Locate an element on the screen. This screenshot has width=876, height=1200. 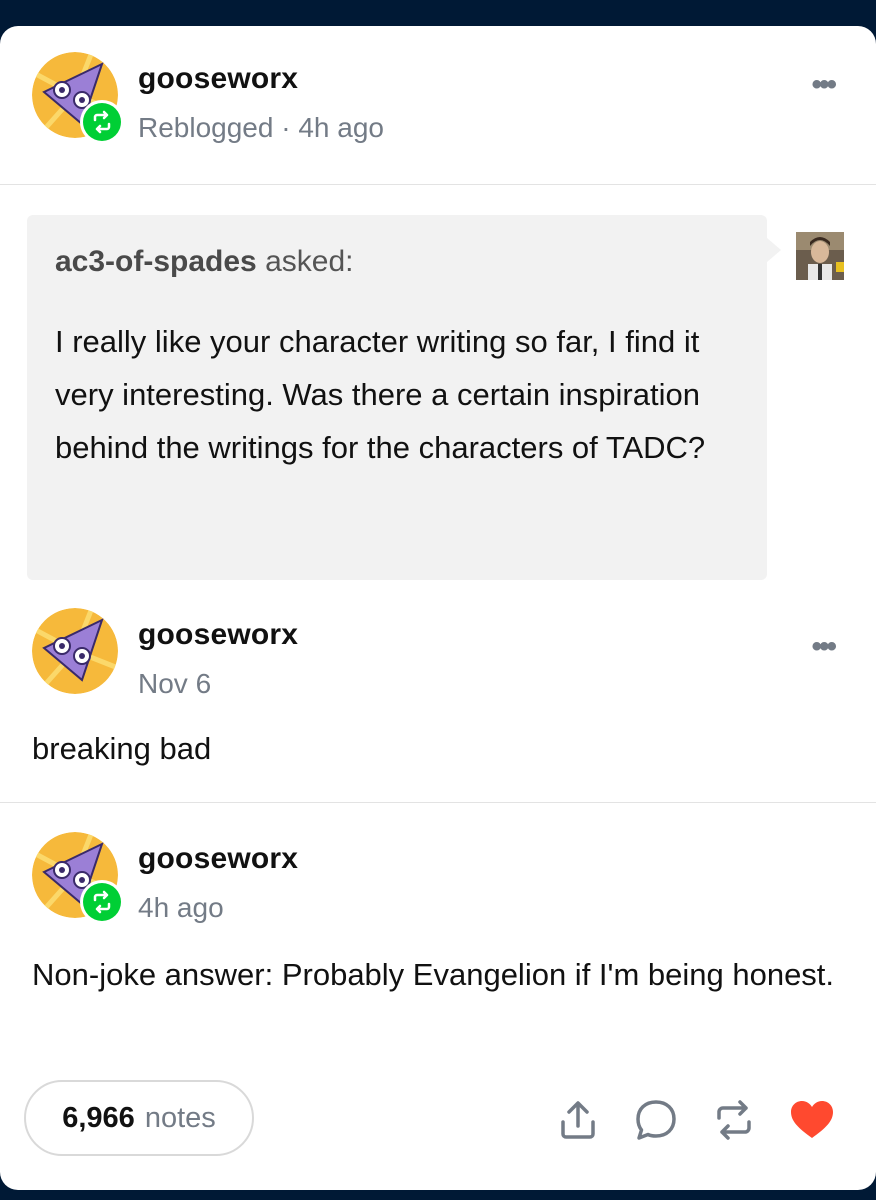
post-meta: Reblogged · 4h ago is located at coordinates (261, 128).